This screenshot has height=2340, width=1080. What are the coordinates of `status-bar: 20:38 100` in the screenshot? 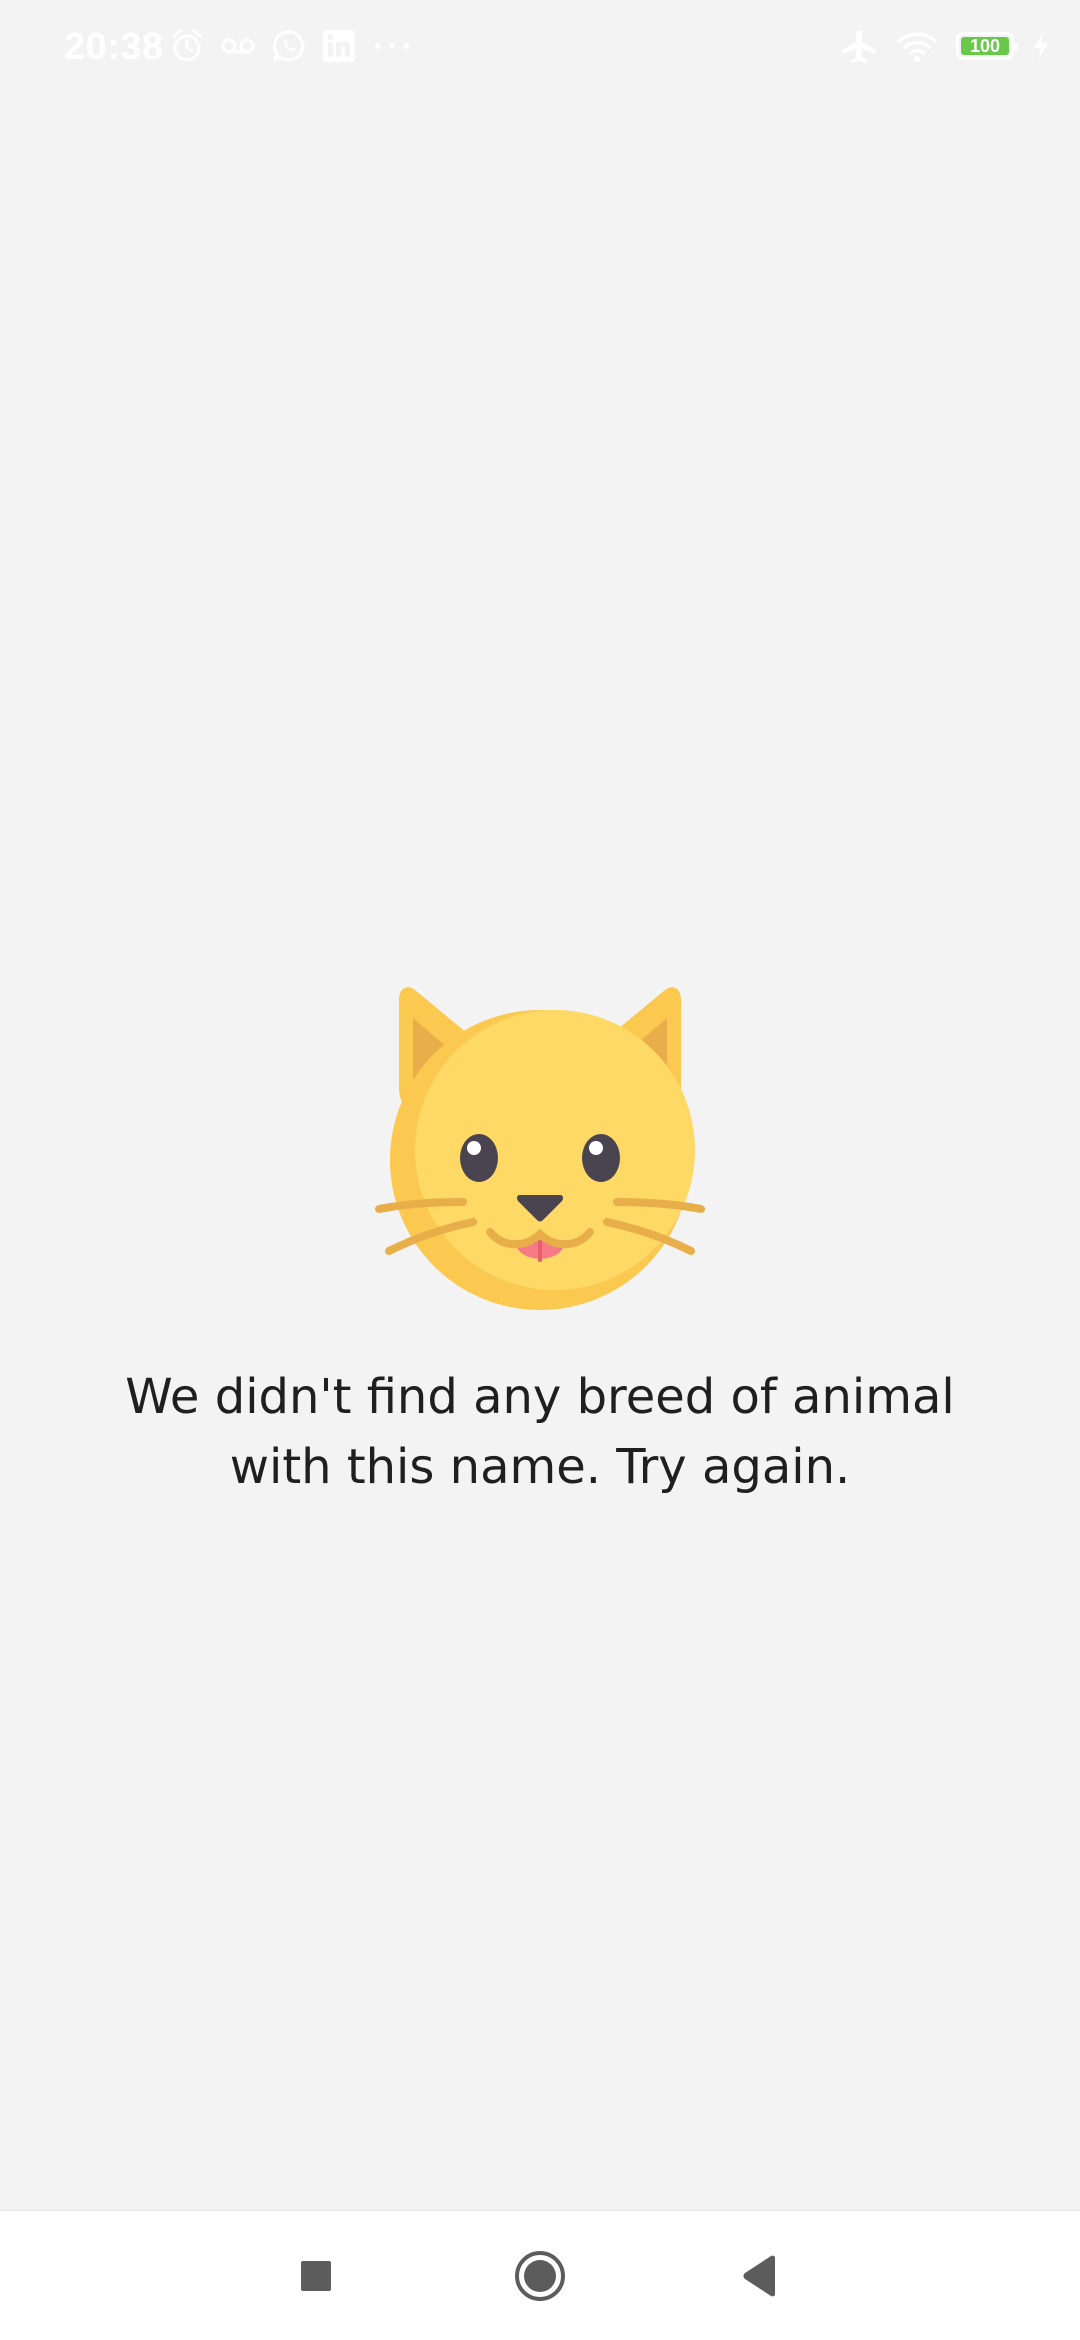 It's located at (540, 50).